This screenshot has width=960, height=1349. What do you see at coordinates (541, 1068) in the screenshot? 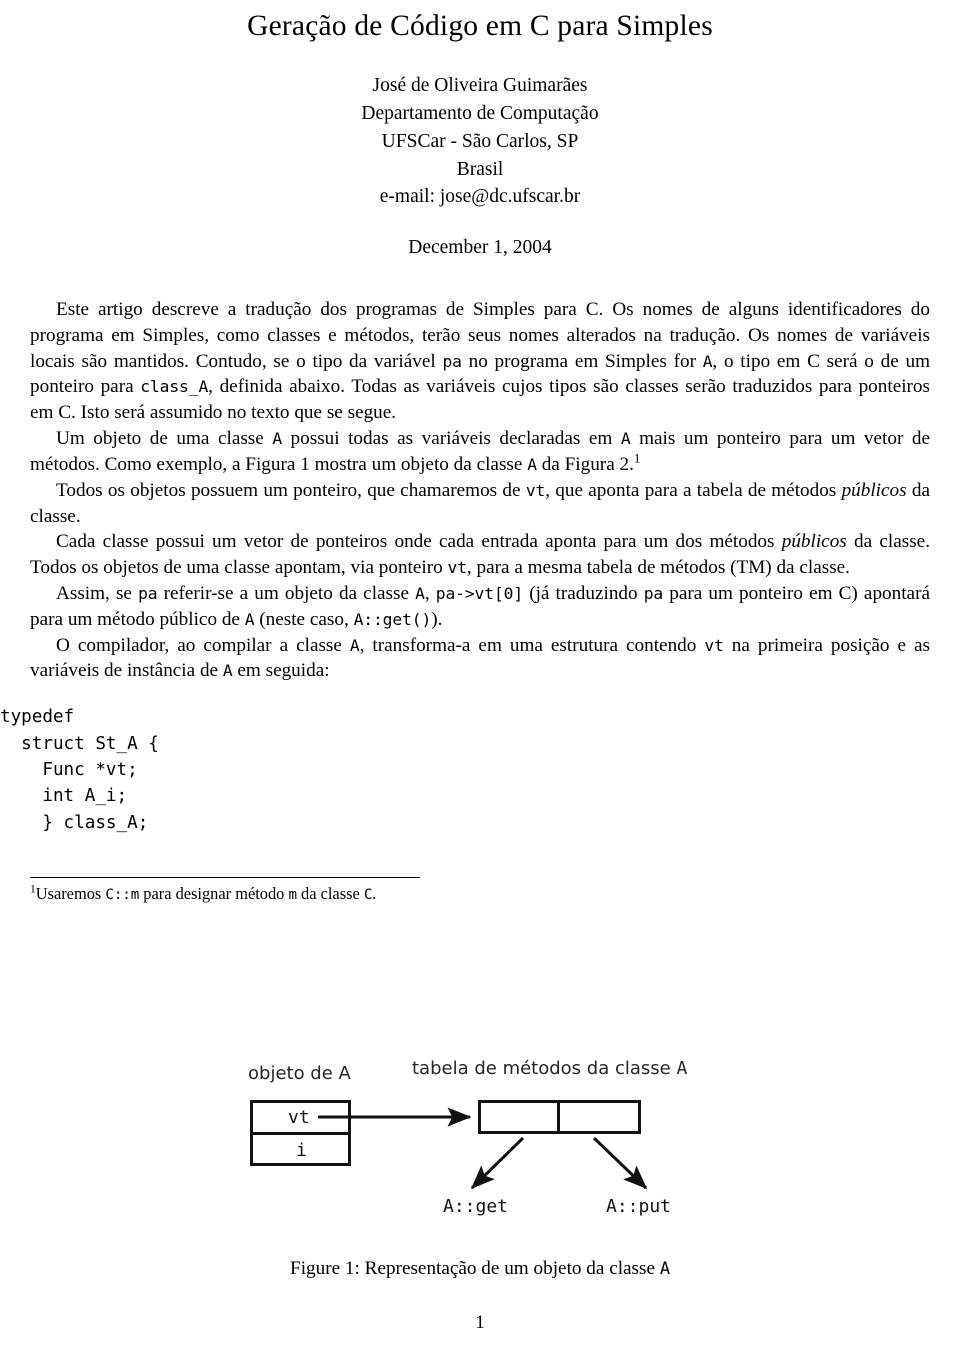
I see `figure-table-label-text: tabela de métodos da classe` at bounding box center [541, 1068].